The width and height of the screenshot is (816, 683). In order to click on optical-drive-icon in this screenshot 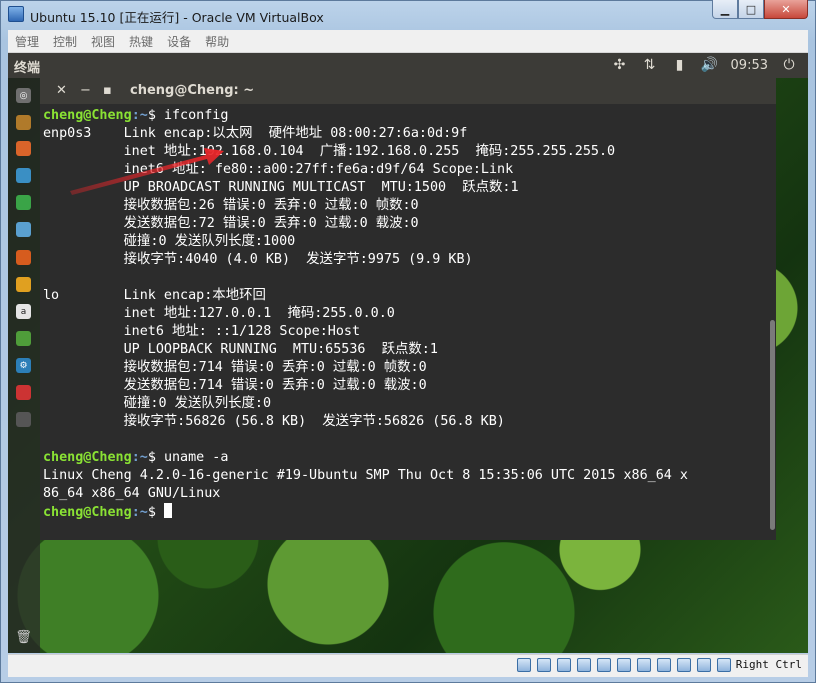, I will do `click(544, 665)`.